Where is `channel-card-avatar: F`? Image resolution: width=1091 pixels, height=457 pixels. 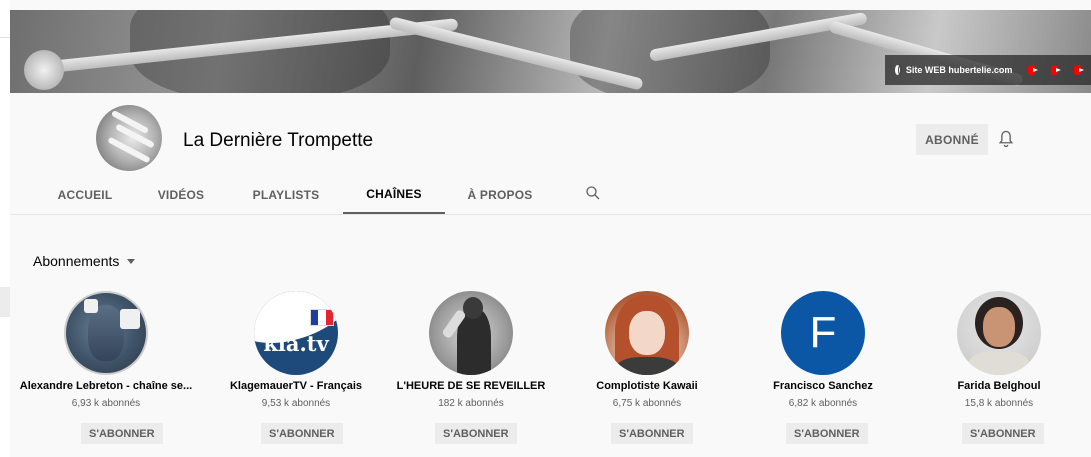
channel-card-avatar: F is located at coordinates (823, 333).